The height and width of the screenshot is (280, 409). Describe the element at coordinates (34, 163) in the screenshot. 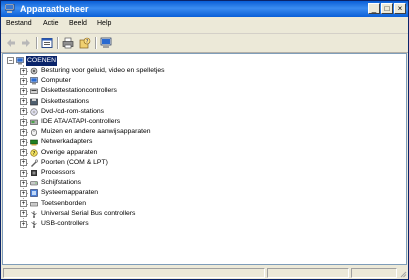

I see `port-icon` at that location.